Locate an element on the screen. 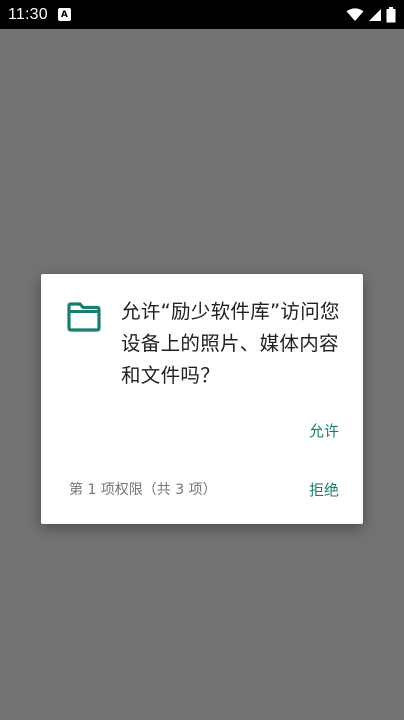  deny-button: 拒绝 is located at coordinates (324, 489).